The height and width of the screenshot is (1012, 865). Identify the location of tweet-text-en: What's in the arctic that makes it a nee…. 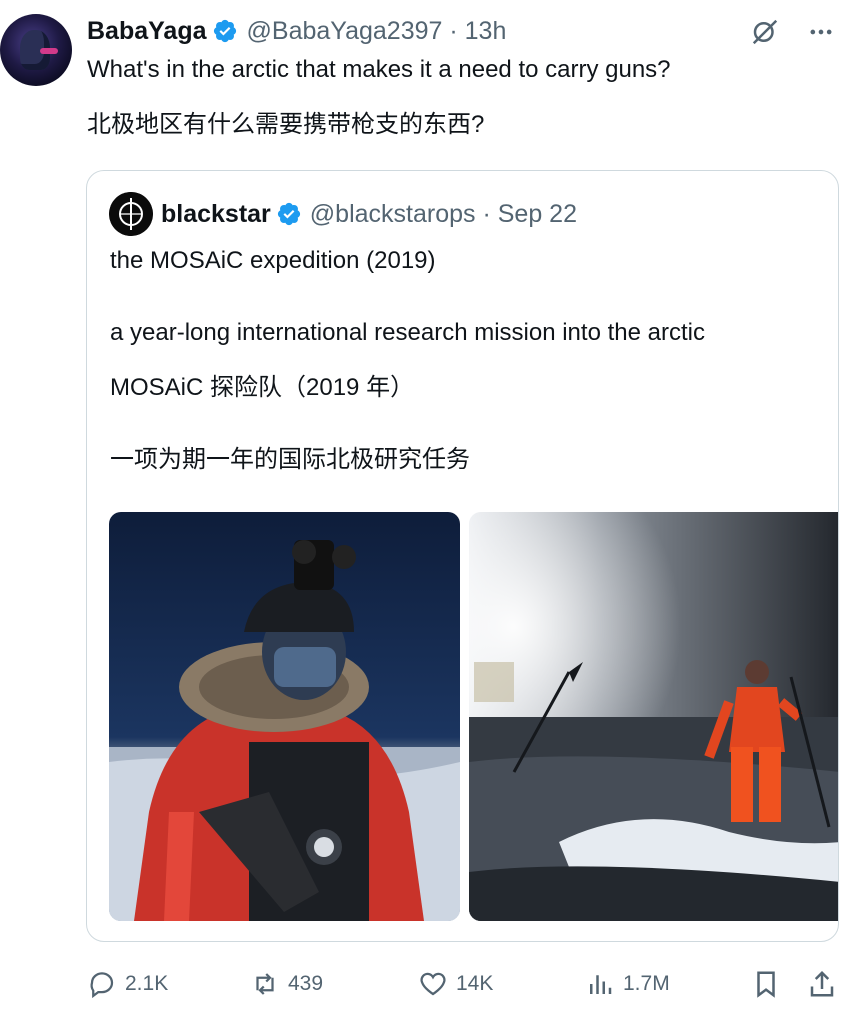
(379, 69).